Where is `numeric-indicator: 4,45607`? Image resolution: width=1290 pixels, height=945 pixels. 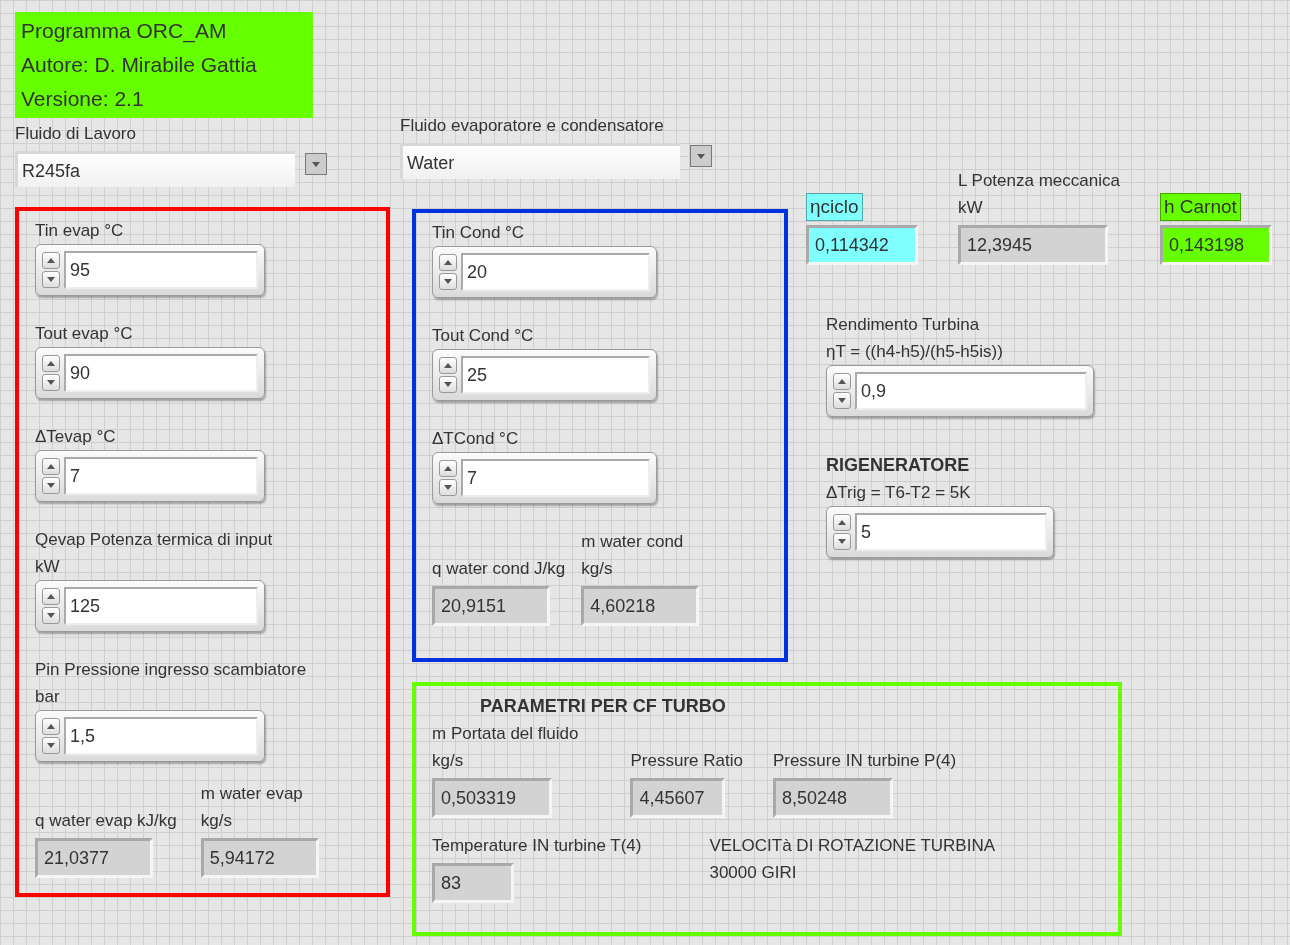
numeric-indicator: 4,45607 is located at coordinates (678, 798).